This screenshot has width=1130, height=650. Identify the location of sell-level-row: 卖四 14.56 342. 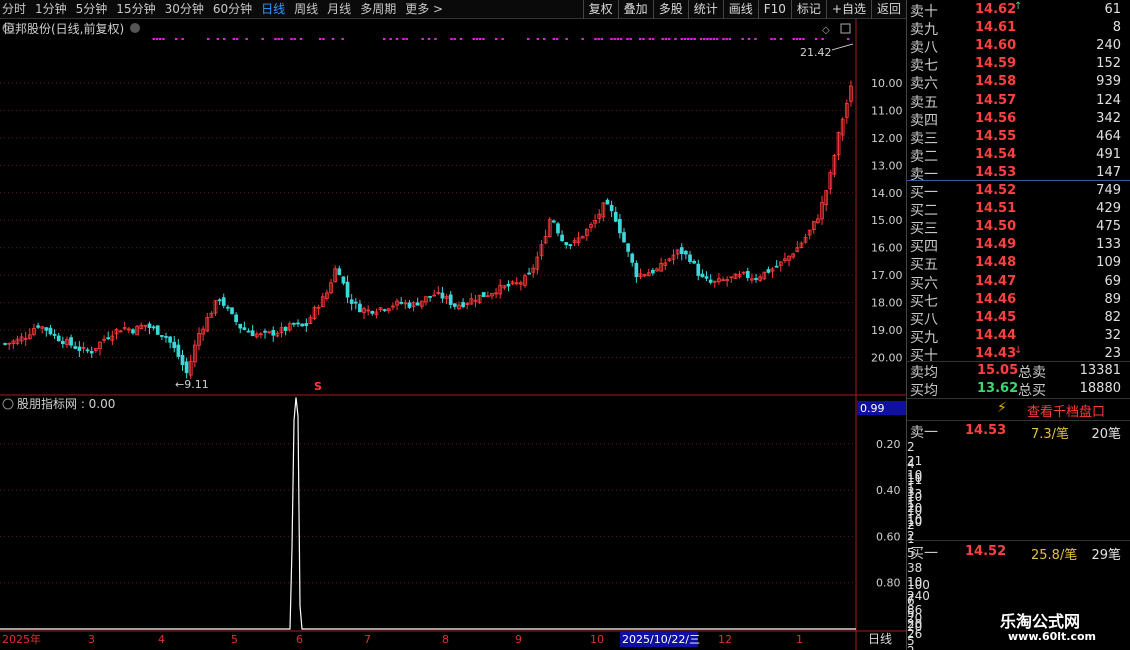
(1018, 119).